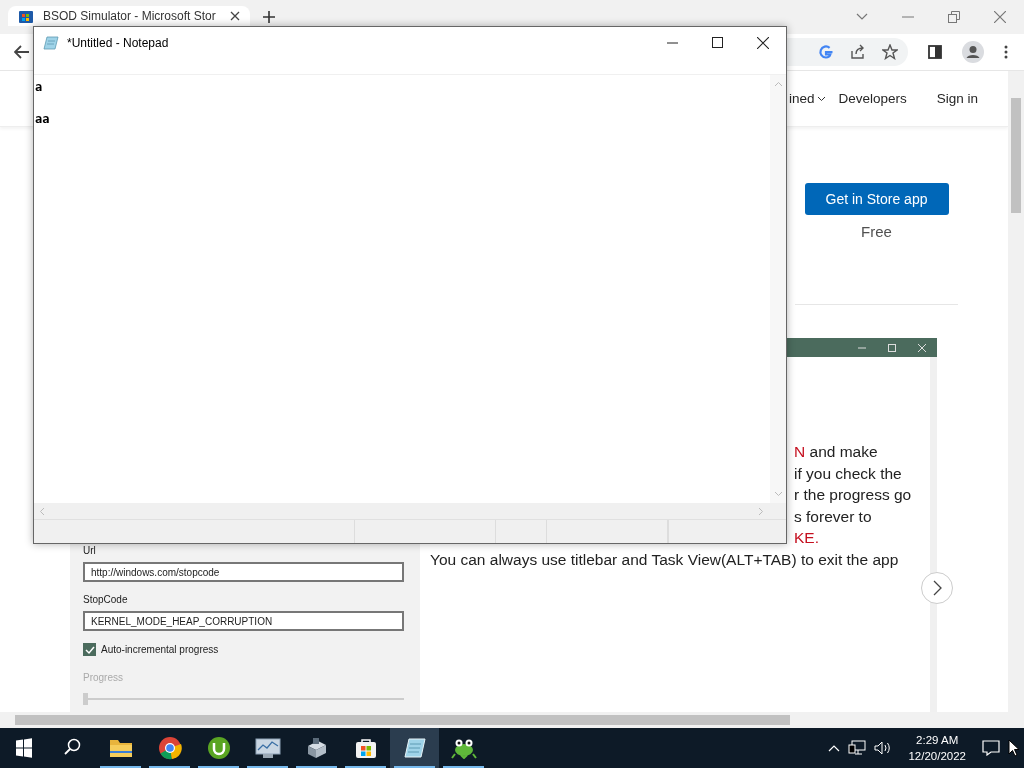  Describe the element at coordinates (937, 756) in the screenshot. I see `clock-date: 12/20/2022` at that location.